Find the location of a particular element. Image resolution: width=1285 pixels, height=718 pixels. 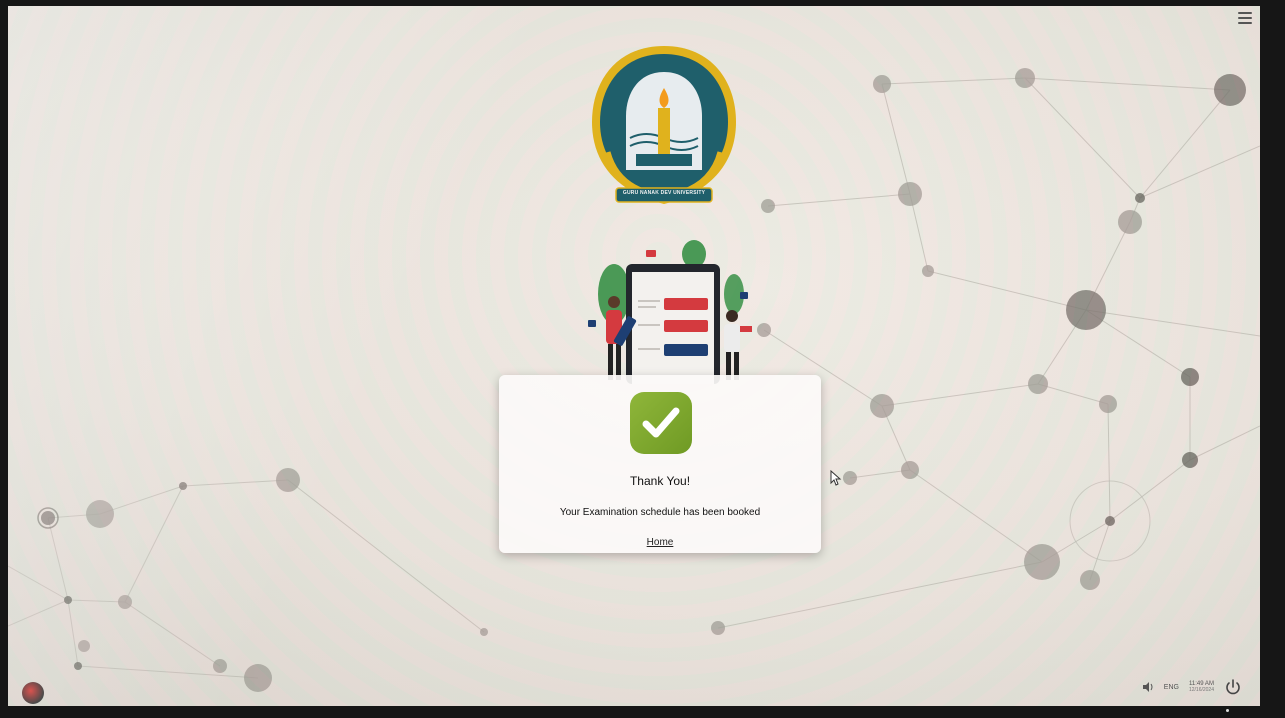

university-logo is located at coordinates (664, 125).